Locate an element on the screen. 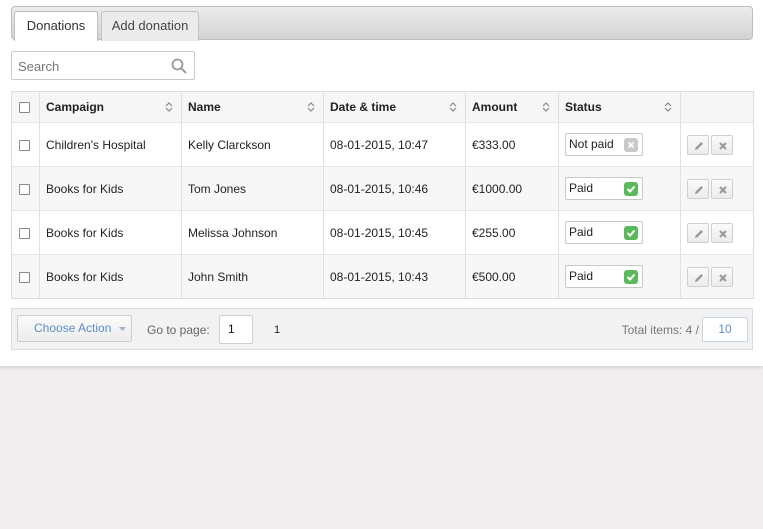  page-link: 1 is located at coordinates (277, 330).